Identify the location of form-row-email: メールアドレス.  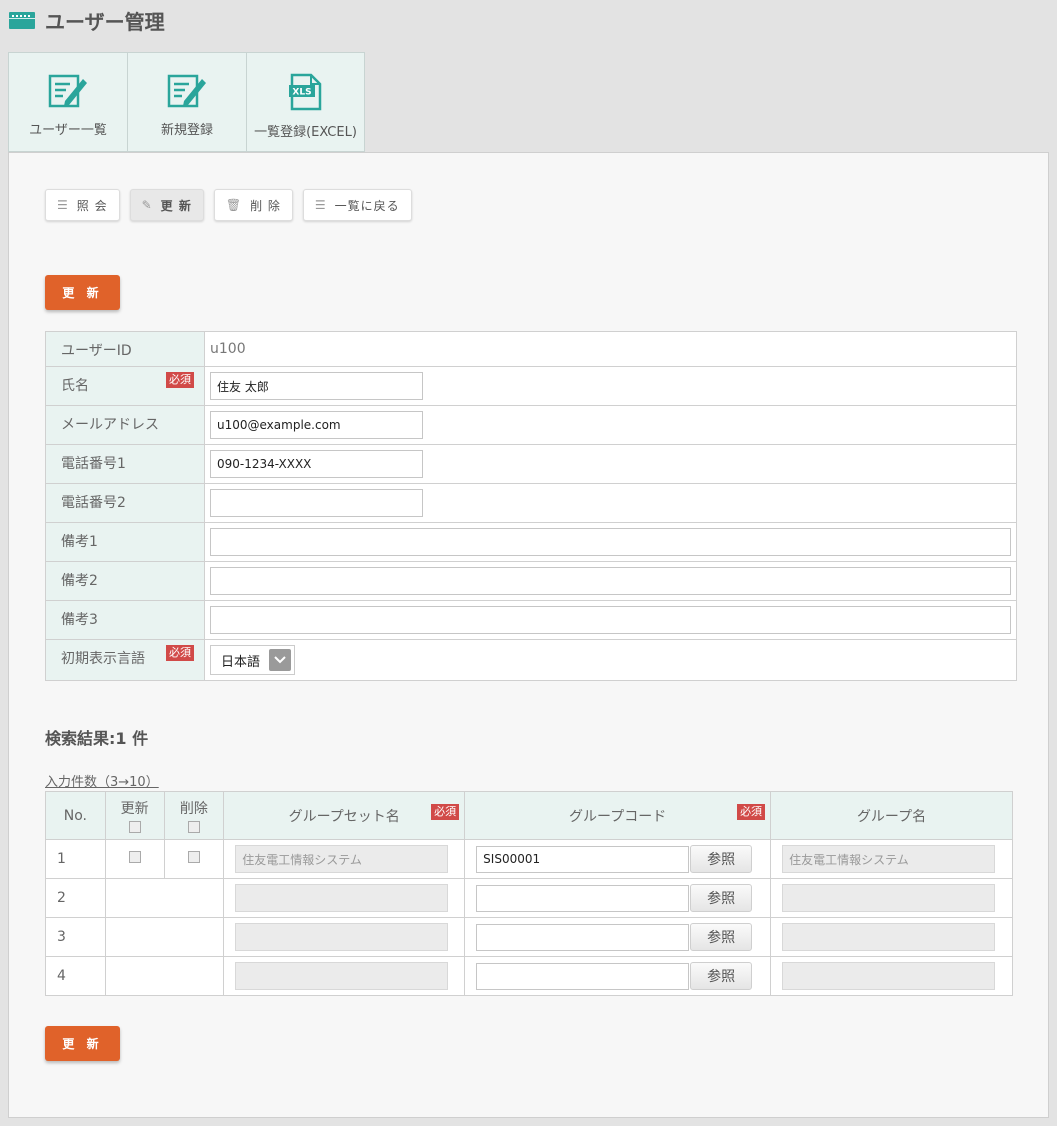
(531, 425).